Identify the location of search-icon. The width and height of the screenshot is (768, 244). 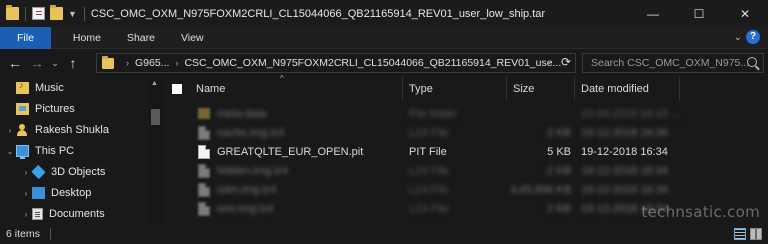
(752, 62).